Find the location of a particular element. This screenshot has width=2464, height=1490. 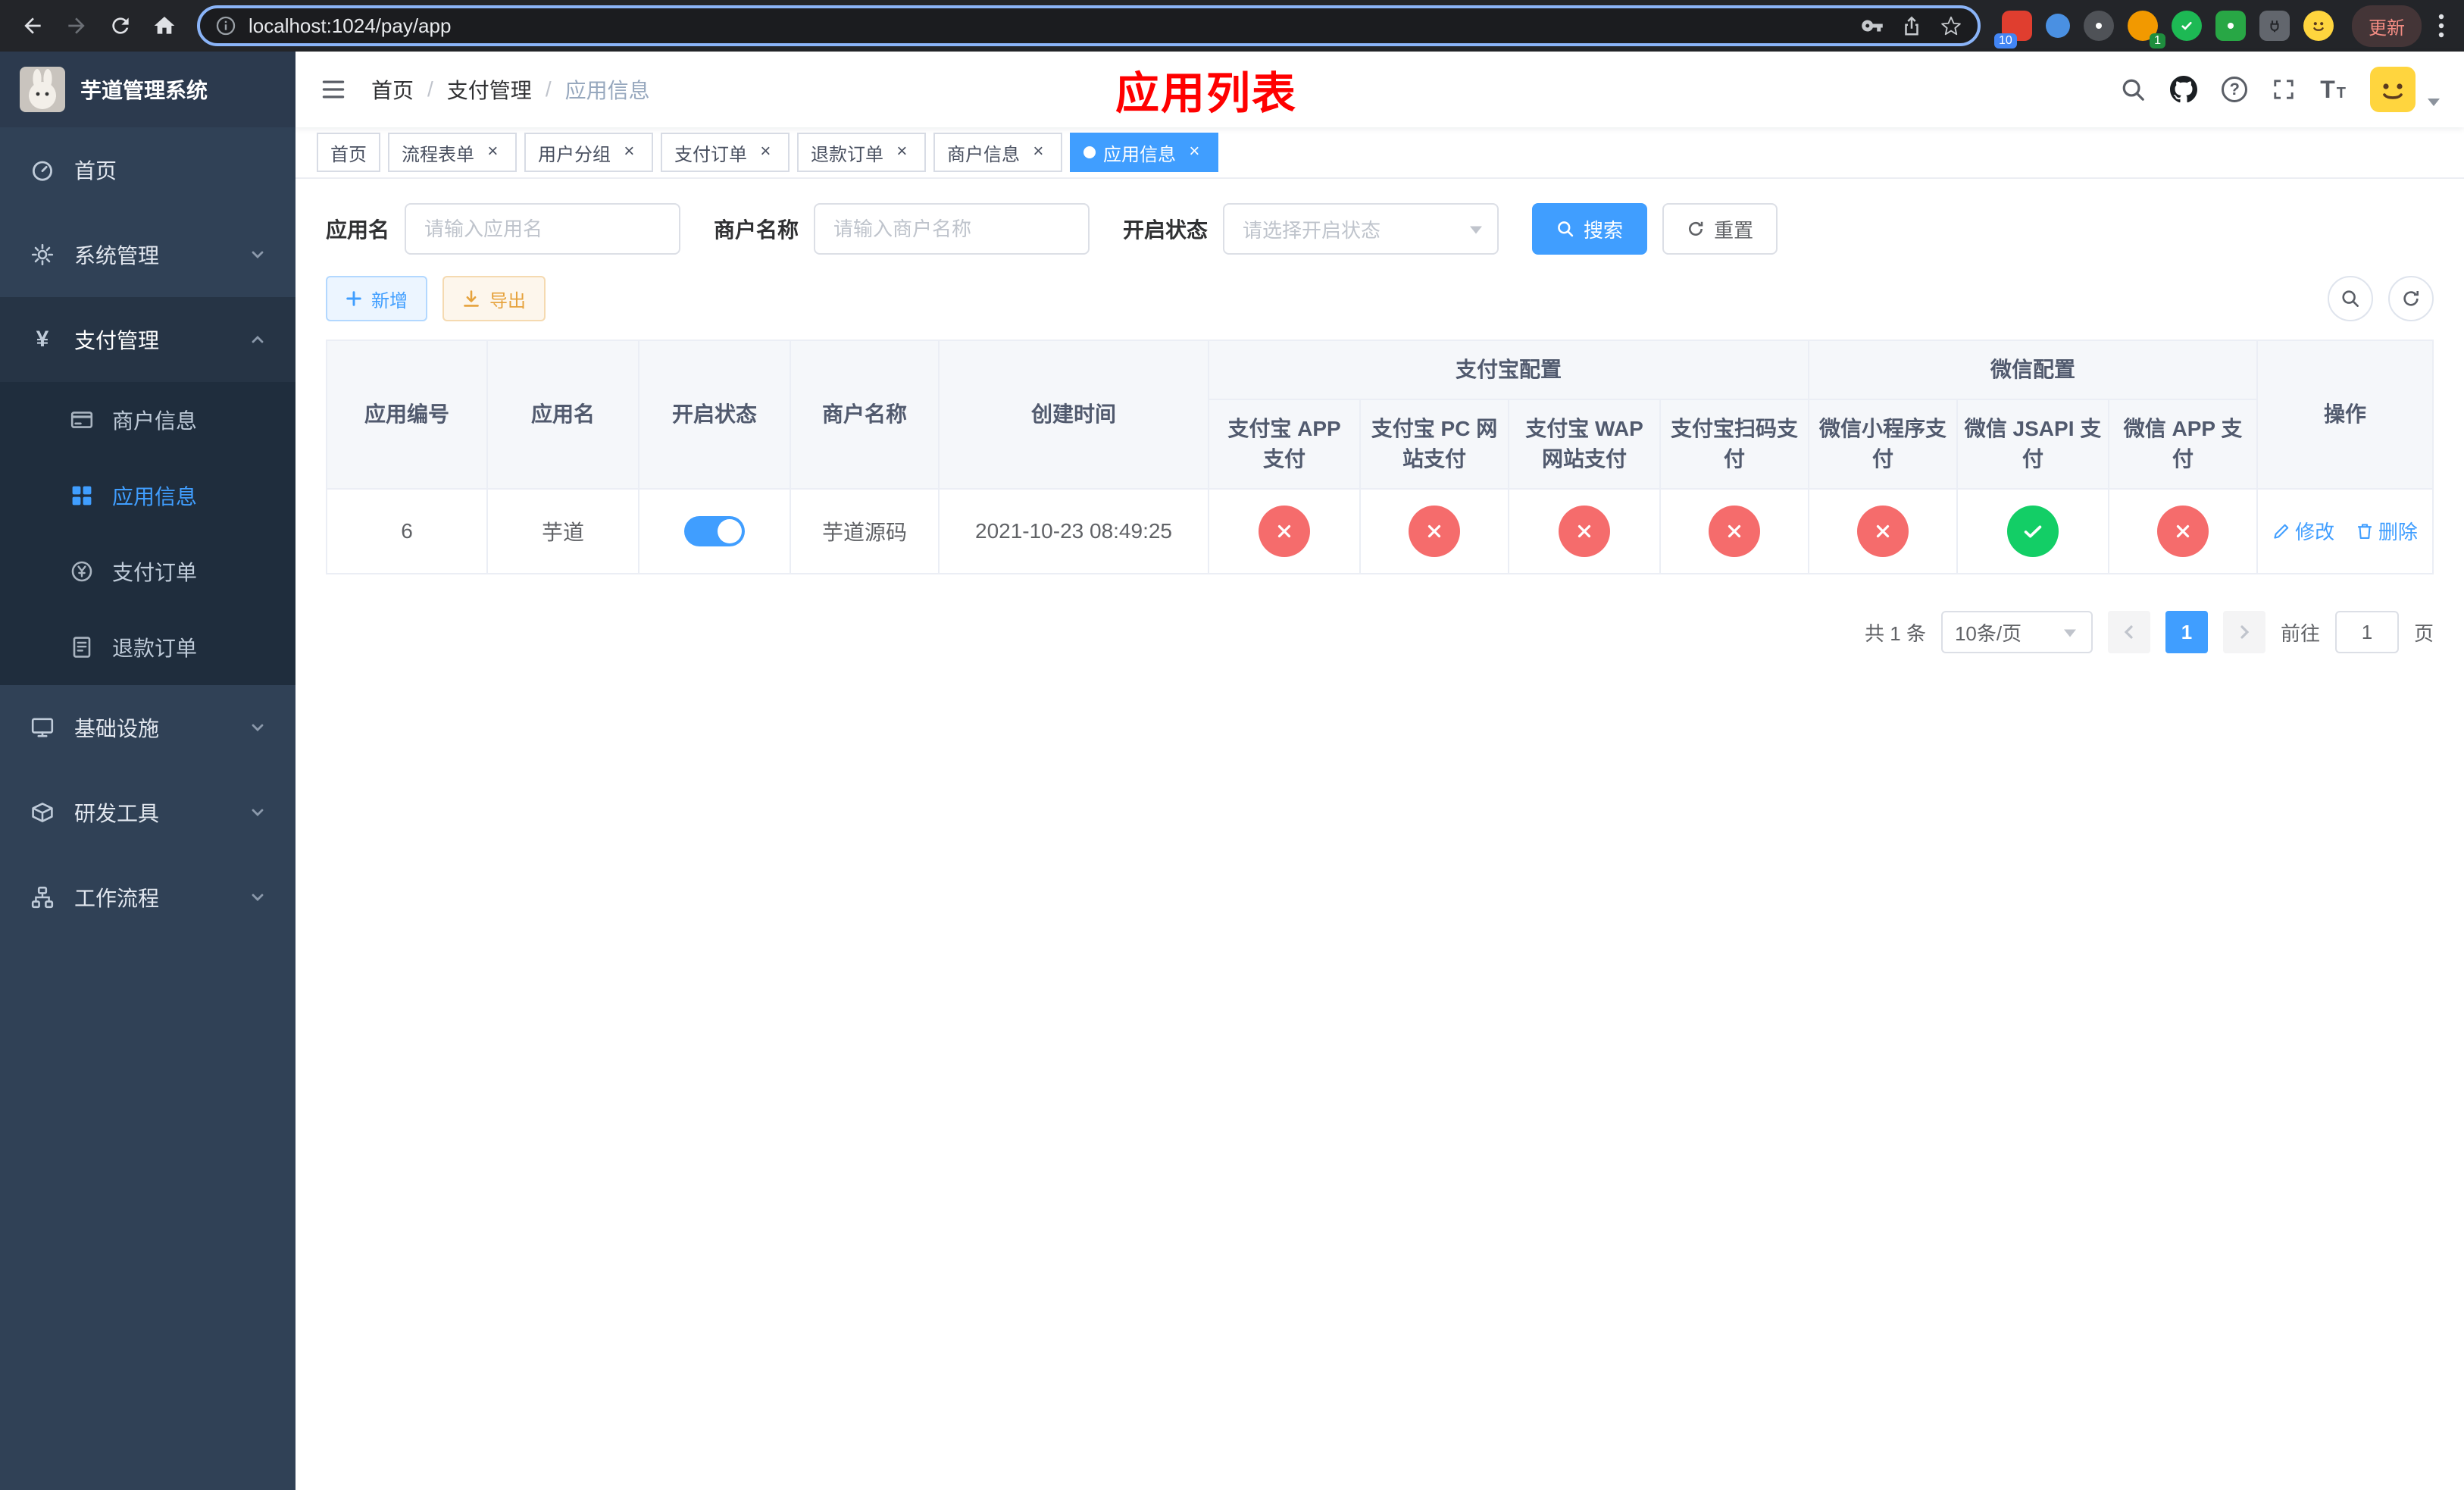

gear-icon is located at coordinates (42, 255).